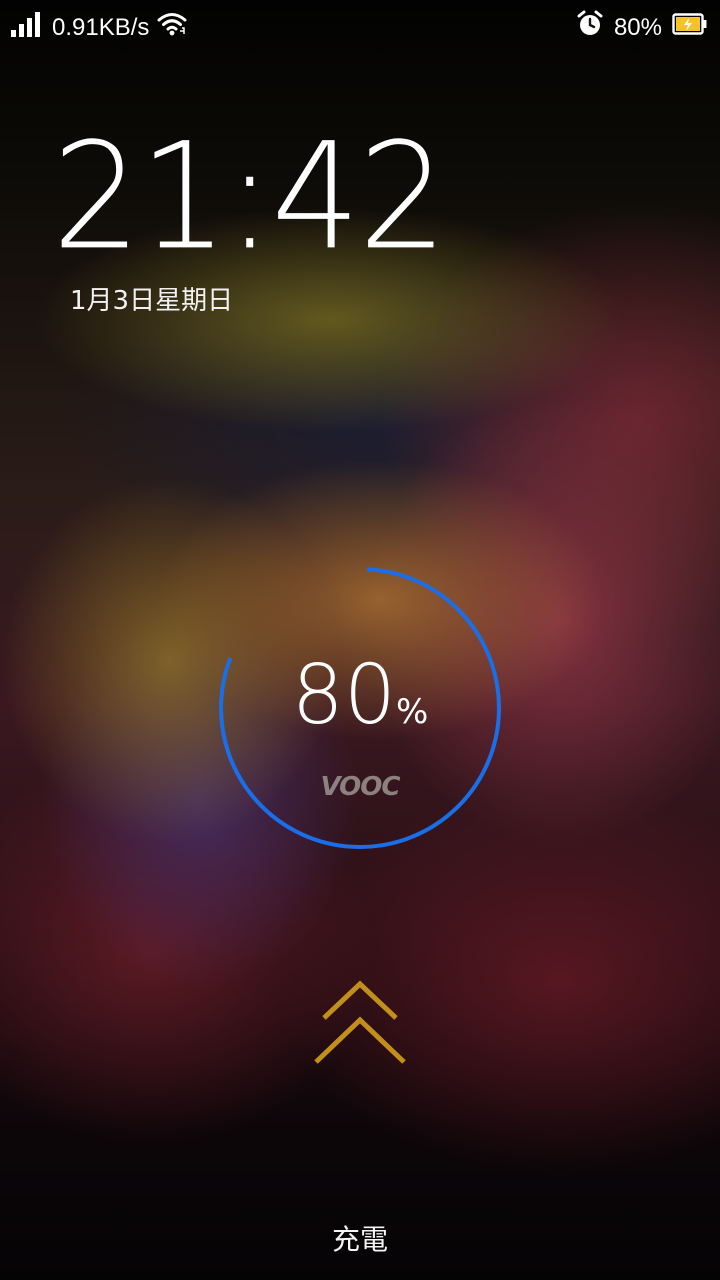  Describe the element at coordinates (690, 27) in the screenshot. I see `battery-charging-icon` at that location.